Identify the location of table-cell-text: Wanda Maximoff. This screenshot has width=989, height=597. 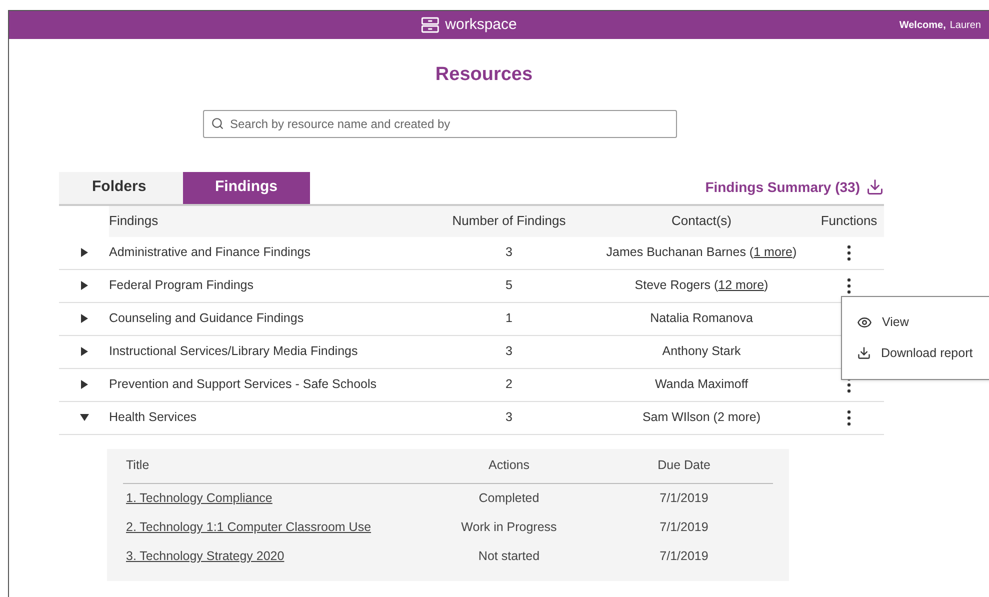
(701, 385).